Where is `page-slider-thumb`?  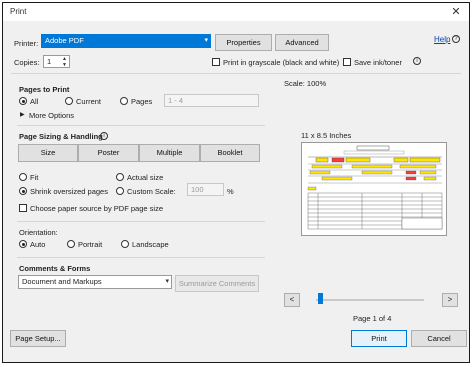
page-slider-thumb is located at coordinates (320, 298).